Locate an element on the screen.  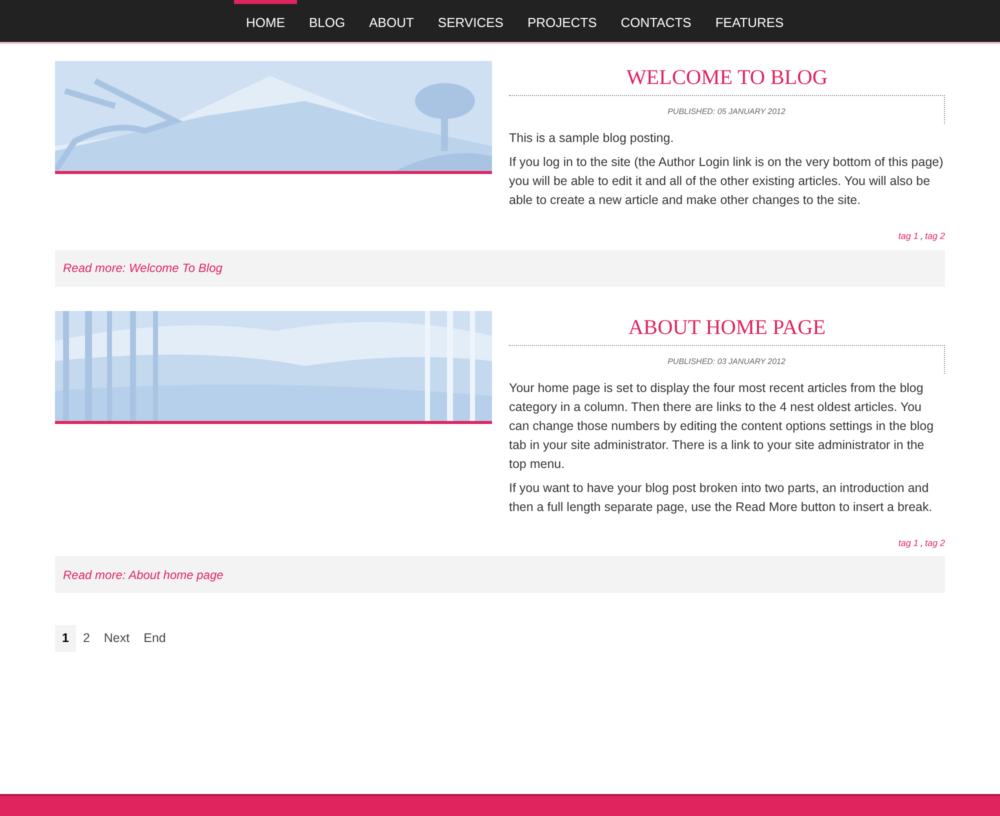
article-paragraph: This is a sample blog posting. is located at coordinates (592, 138).